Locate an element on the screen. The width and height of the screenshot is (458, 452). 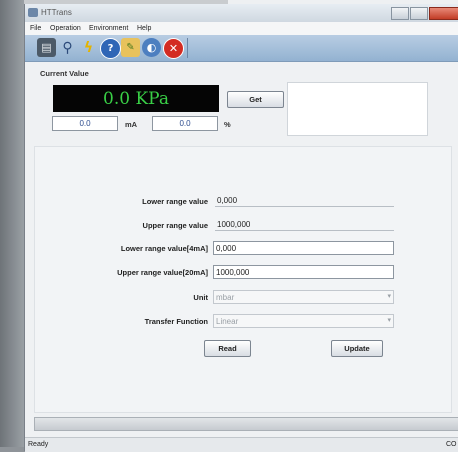
unit-label: Unit is located at coordinates (200, 297).